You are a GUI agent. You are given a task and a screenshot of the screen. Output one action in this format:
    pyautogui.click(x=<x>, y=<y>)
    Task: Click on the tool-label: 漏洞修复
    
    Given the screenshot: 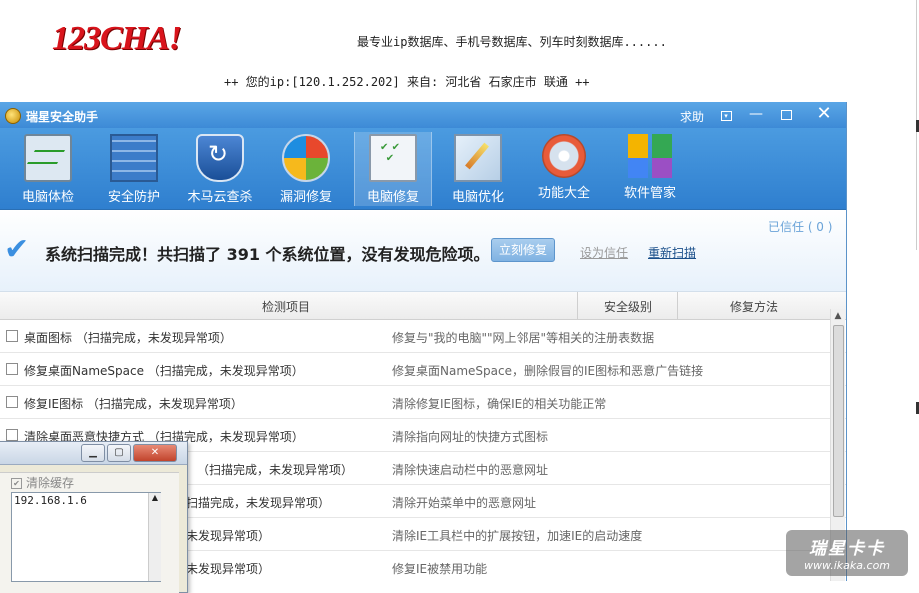 What is the action you would take?
    pyautogui.click(x=305, y=197)
    